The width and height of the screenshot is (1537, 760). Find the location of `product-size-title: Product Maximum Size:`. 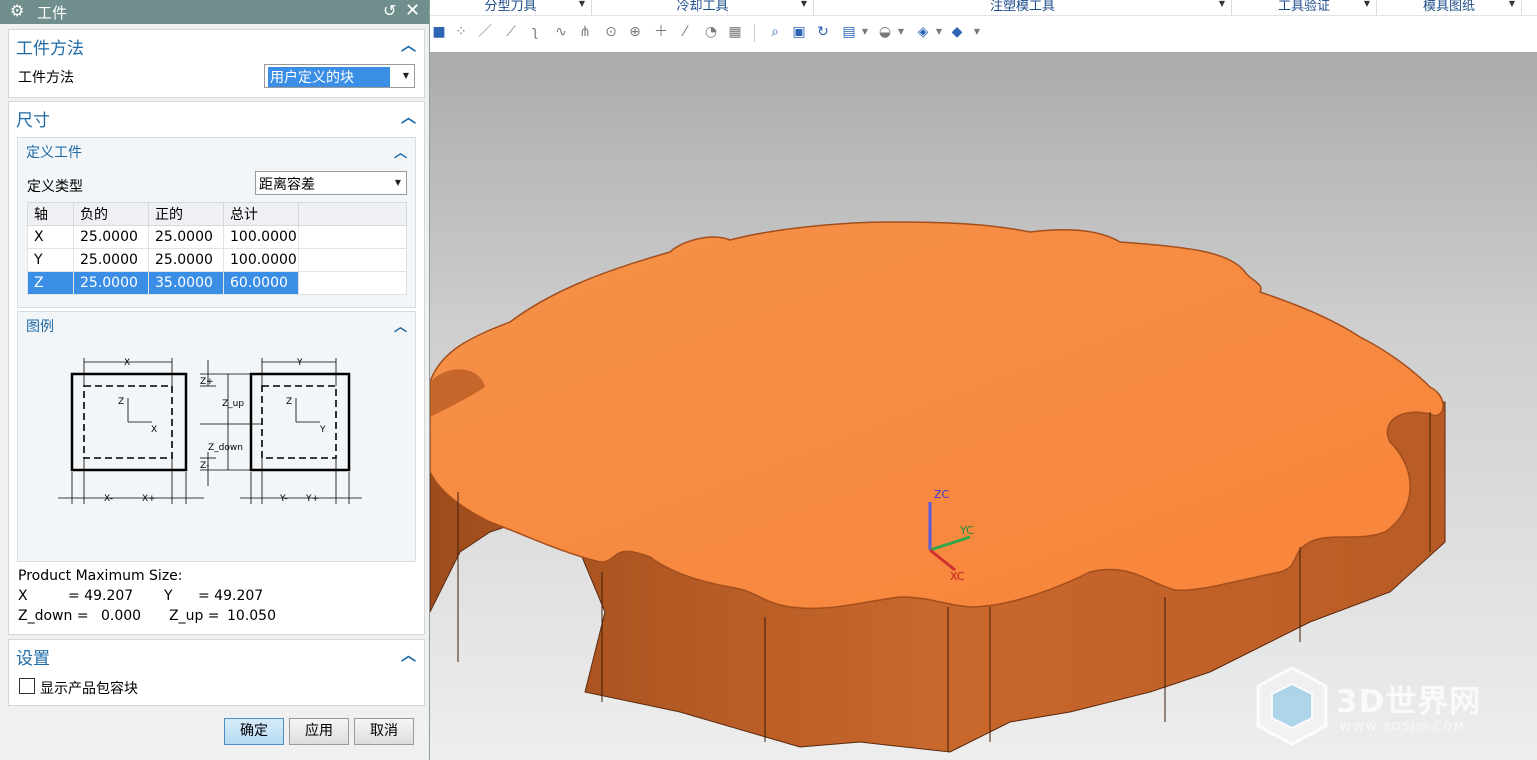

product-size-title: Product Maximum Size: is located at coordinates (100, 576).